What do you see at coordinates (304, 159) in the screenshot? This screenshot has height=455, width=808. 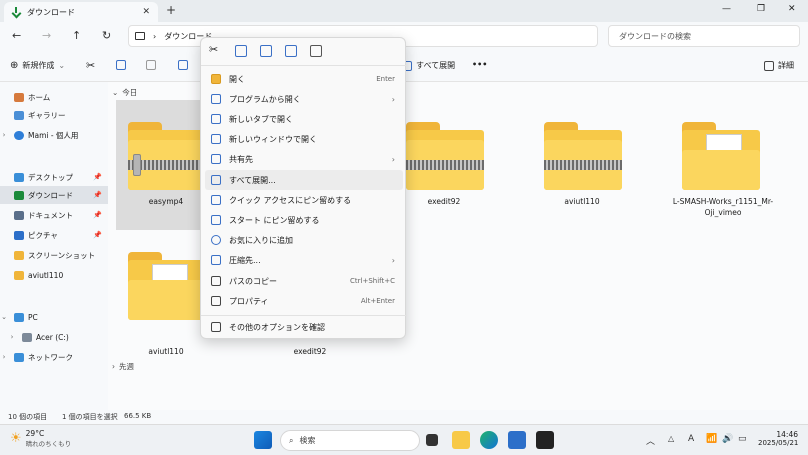 I see `menu-item-share: 共有先 ›` at bounding box center [304, 159].